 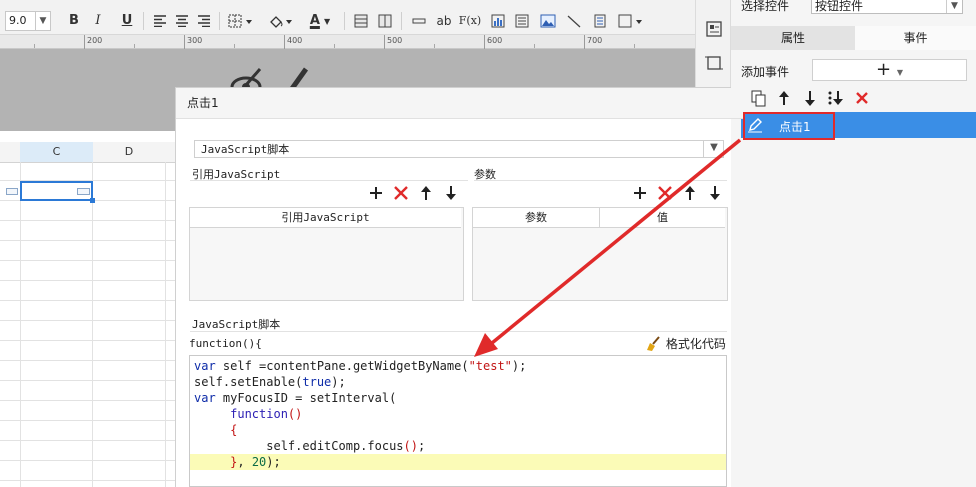 I want to click on code-line: self.setEnable(true);, so click(x=270, y=382).